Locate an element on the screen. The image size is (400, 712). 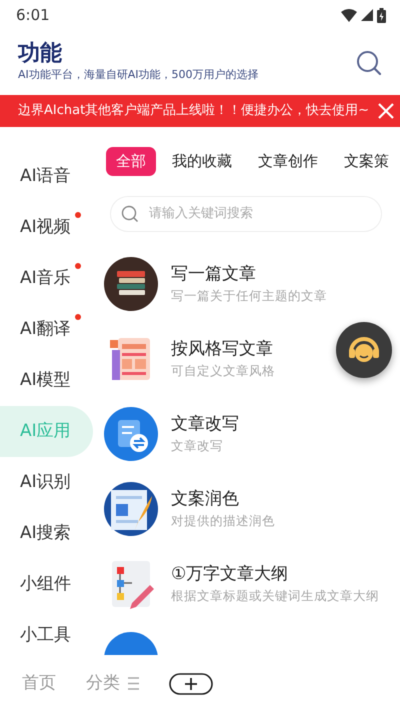
sidebar-item: AI视频 is located at coordinates (46, 227).